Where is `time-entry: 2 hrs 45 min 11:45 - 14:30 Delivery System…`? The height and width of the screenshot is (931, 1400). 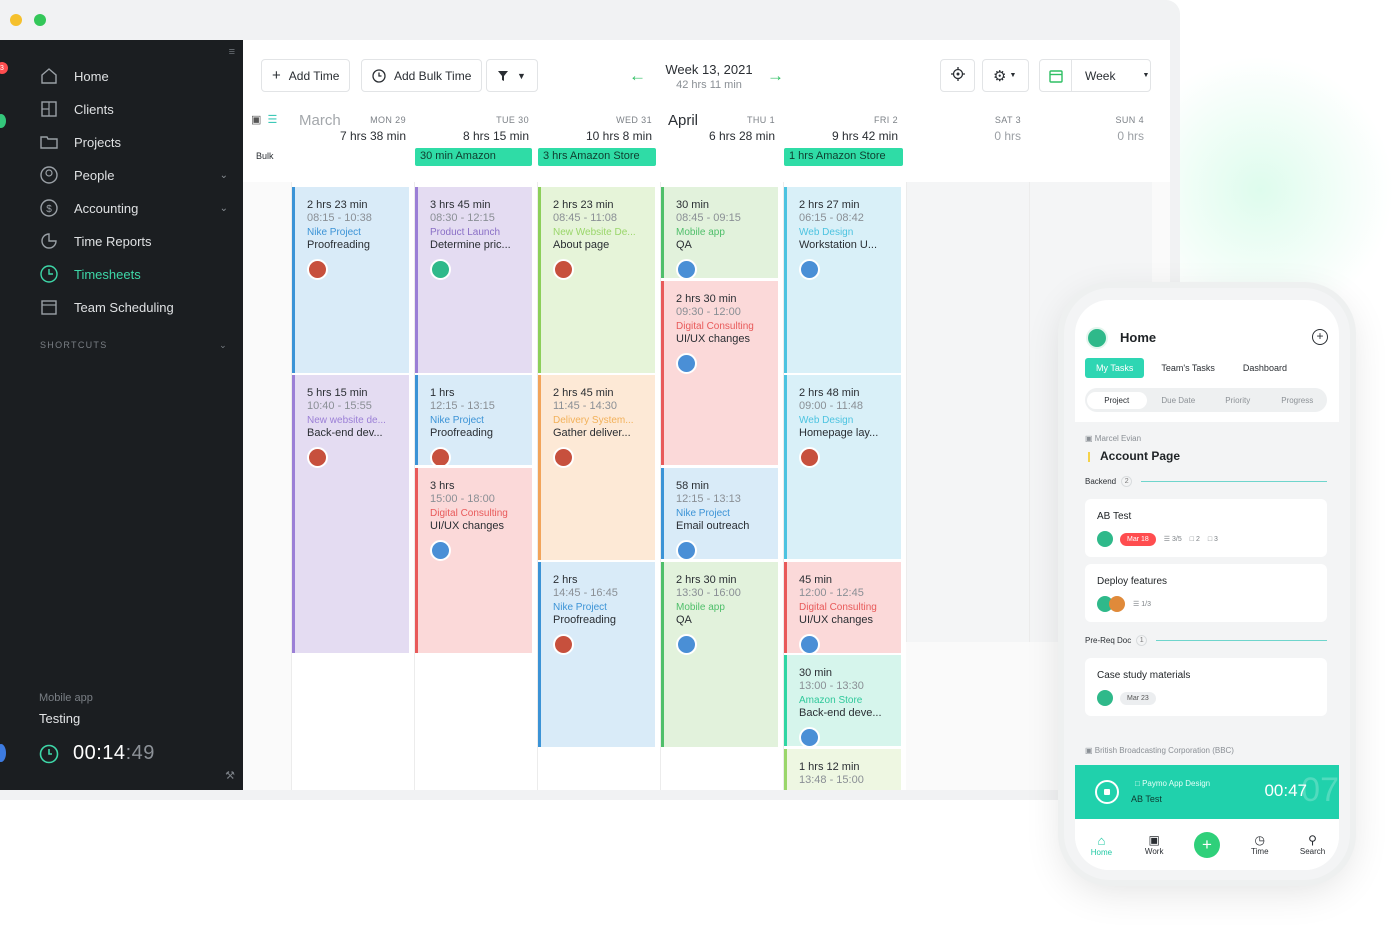
time-entry: 2 hrs 45 min 11:45 - 14:30 Delivery System… is located at coordinates (596, 467).